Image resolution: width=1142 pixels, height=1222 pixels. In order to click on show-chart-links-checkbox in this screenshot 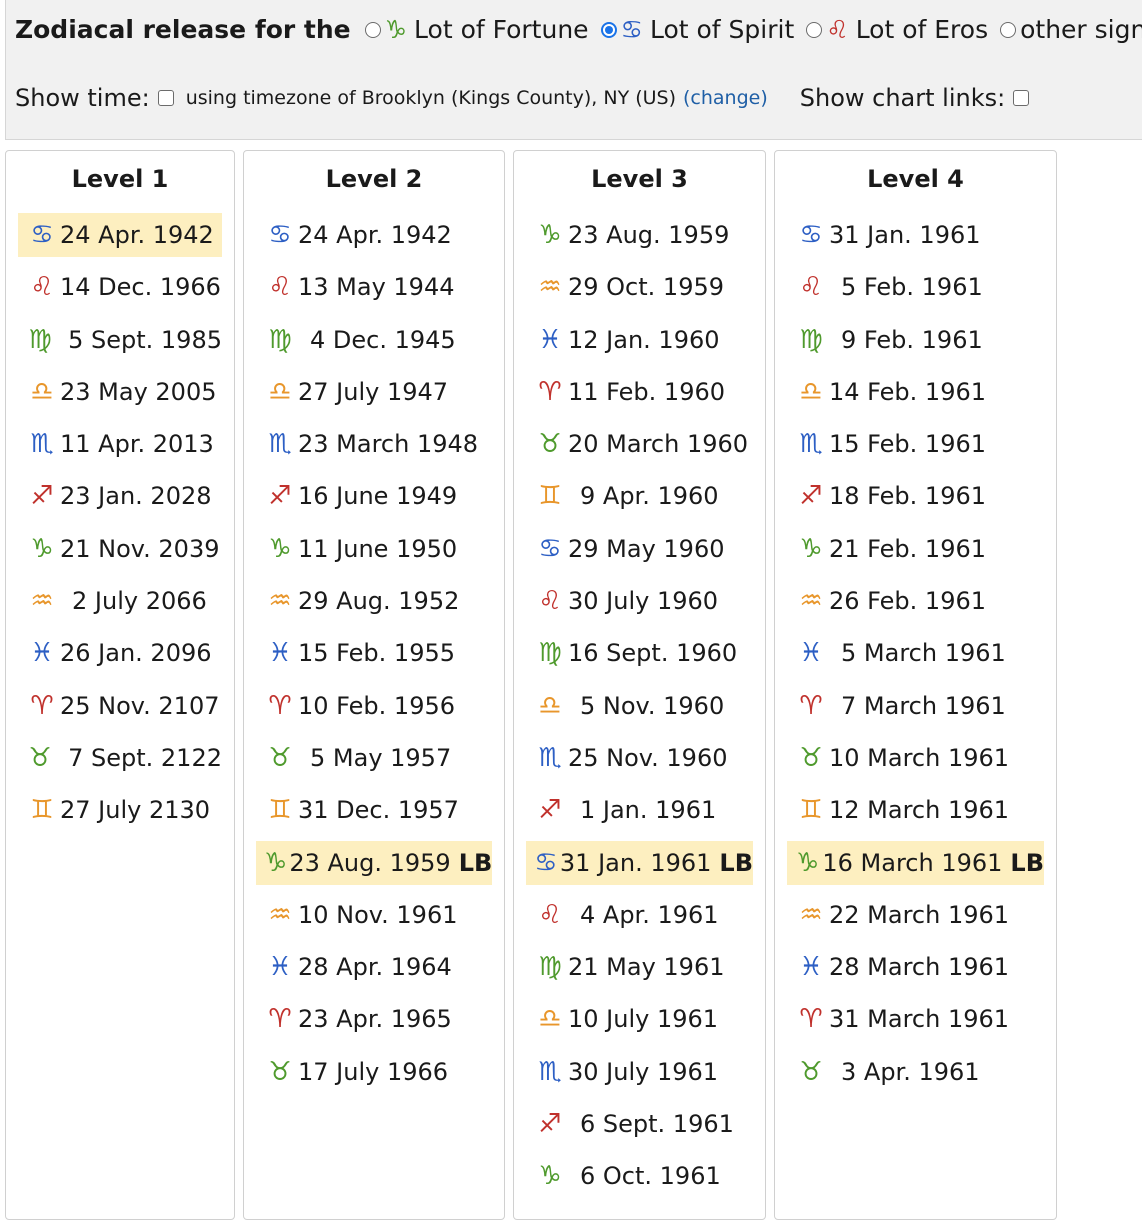, I will do `click(1021, 98)`.